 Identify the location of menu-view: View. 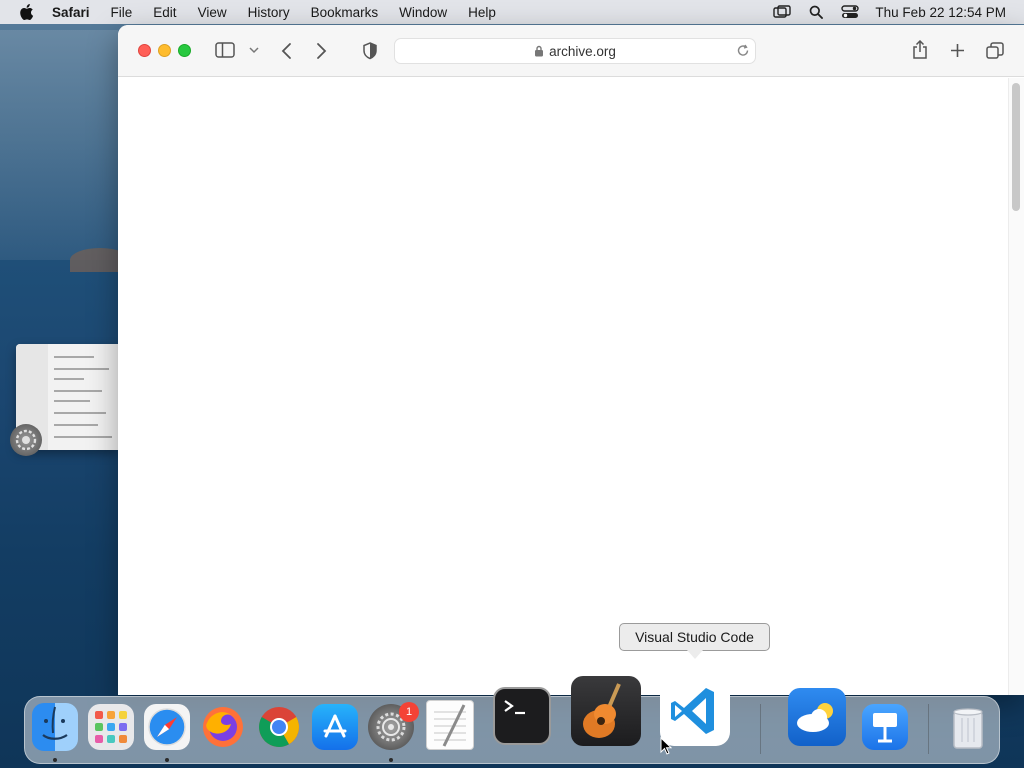
(212, 12).